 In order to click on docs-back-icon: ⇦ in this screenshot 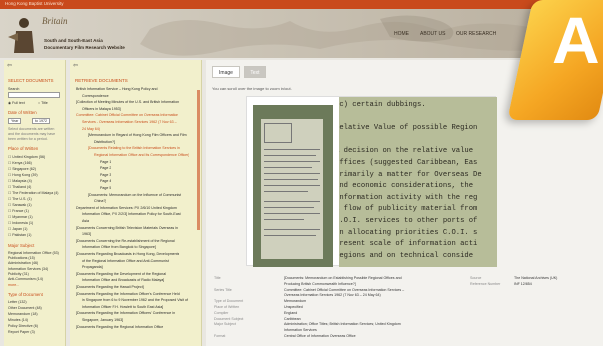, I will do `click(75, 65)`.